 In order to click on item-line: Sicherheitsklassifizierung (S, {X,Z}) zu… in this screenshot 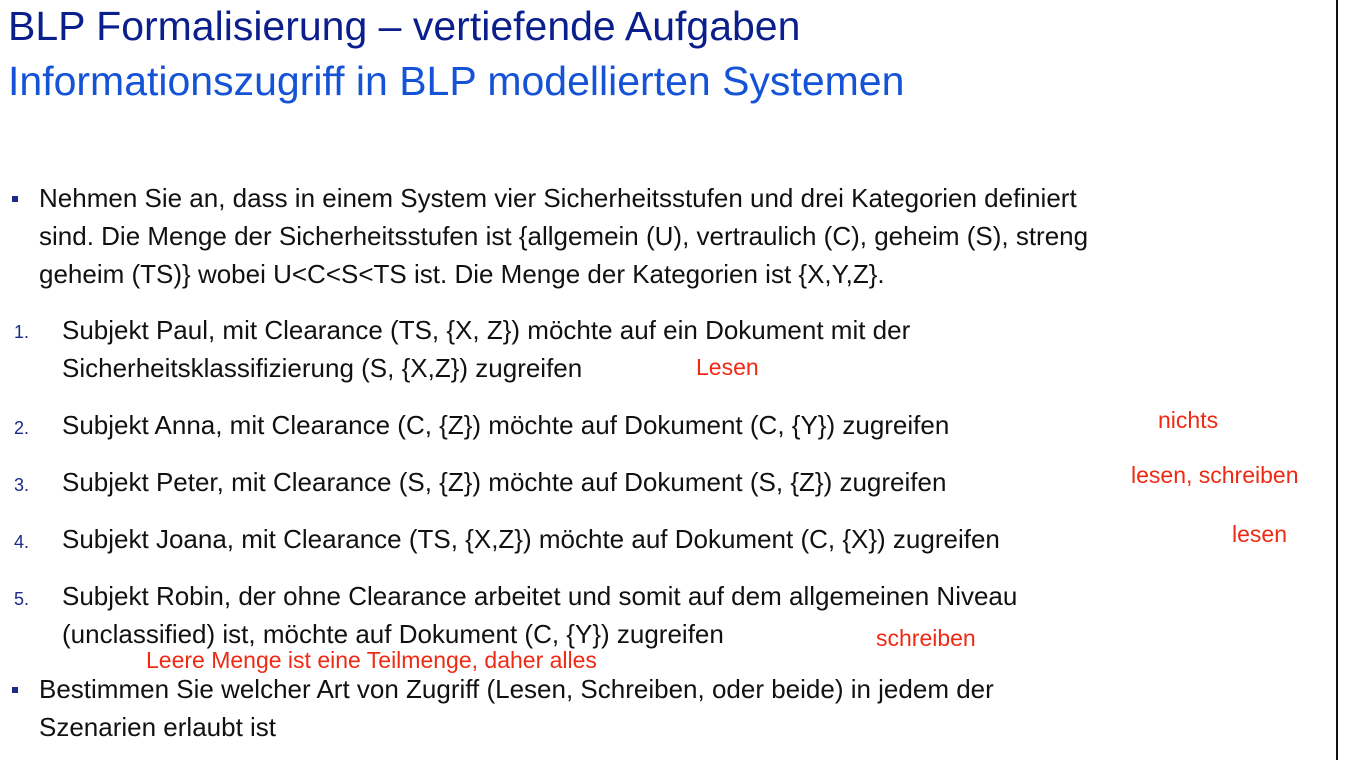, I will do `click(322, 368)`.